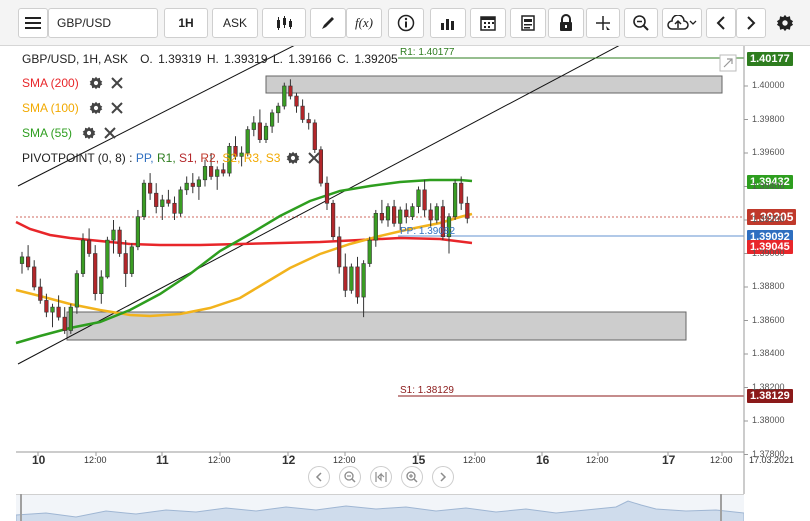  What do you see at coordinates (721, 23) in the screenshot?
I see `scroll-left-button` at bounding box center [721, 23].